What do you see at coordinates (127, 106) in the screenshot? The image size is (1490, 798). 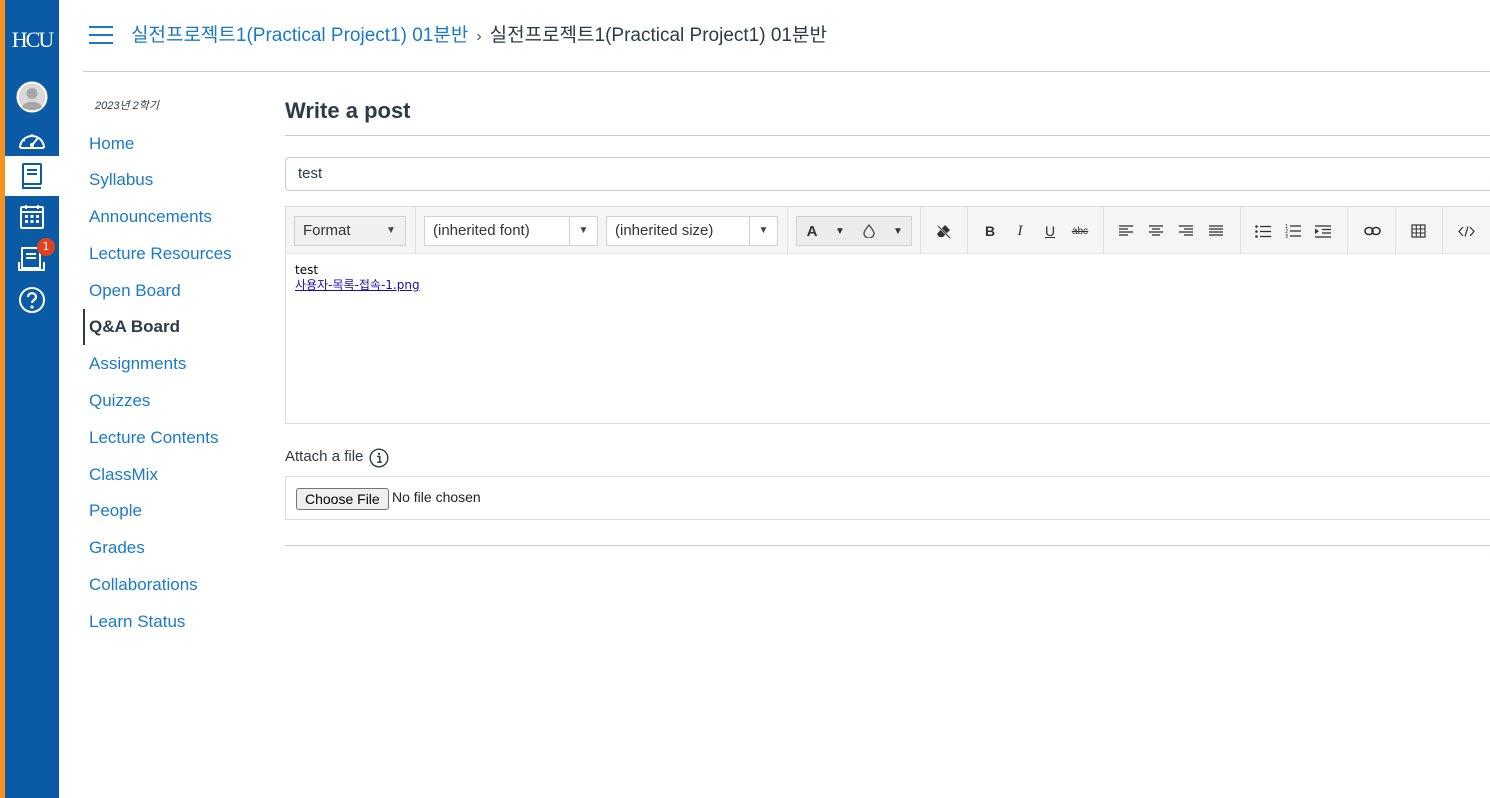 I see `term-label: 2023년 2학기` at bounding box center [127, 106].